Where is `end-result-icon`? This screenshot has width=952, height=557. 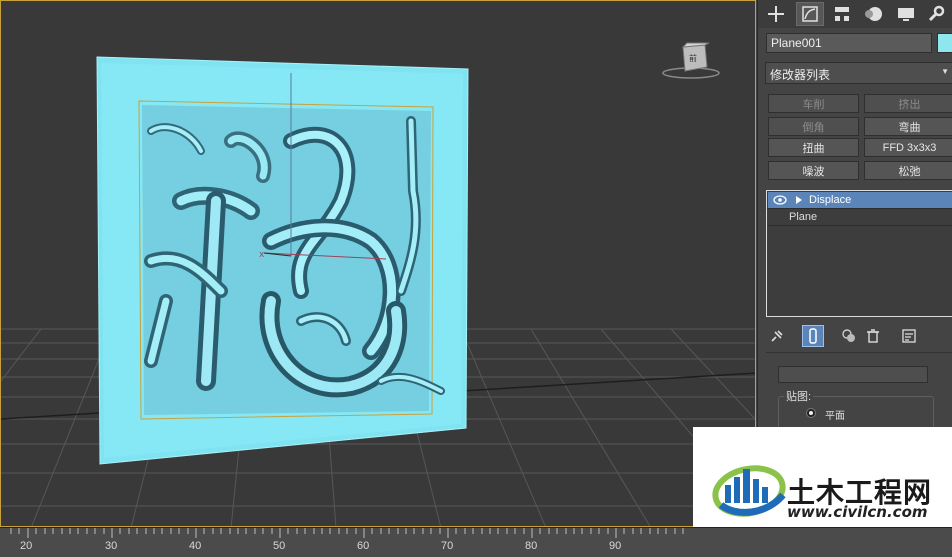
end-result-icon is located at coordinates (813, 336).